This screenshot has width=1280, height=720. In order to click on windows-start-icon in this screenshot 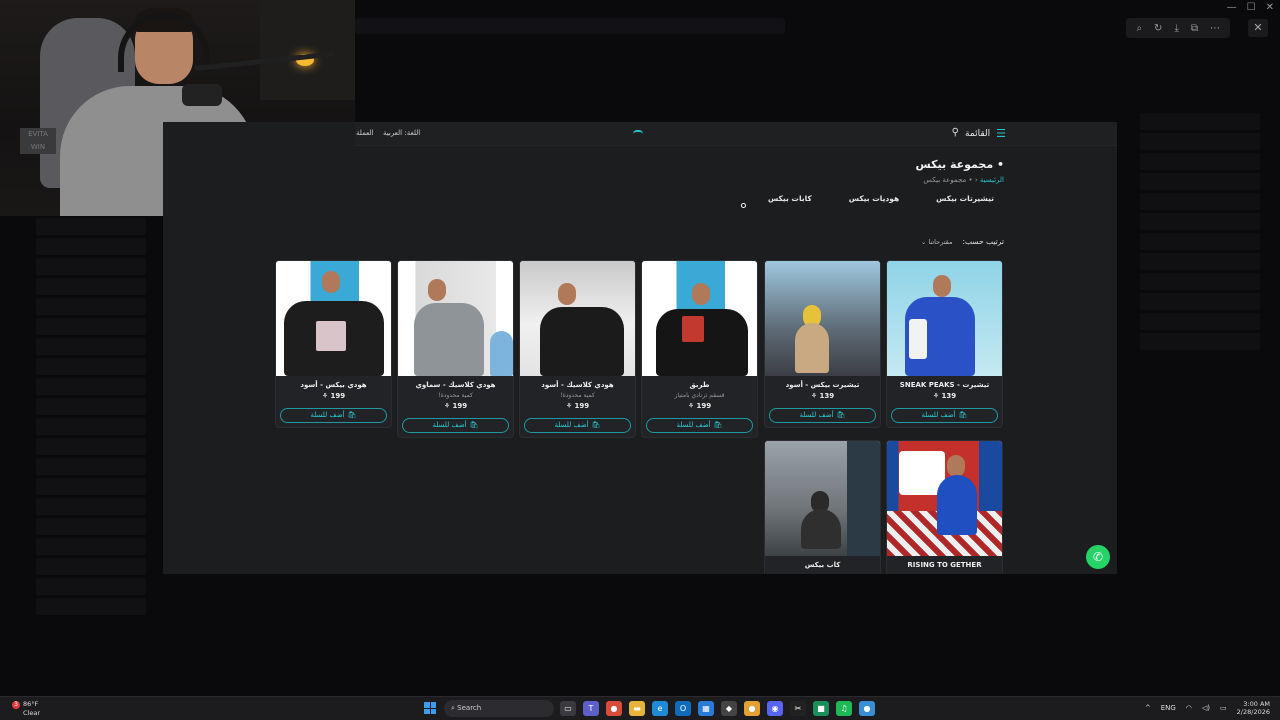, I will do `click(430, 708)`.